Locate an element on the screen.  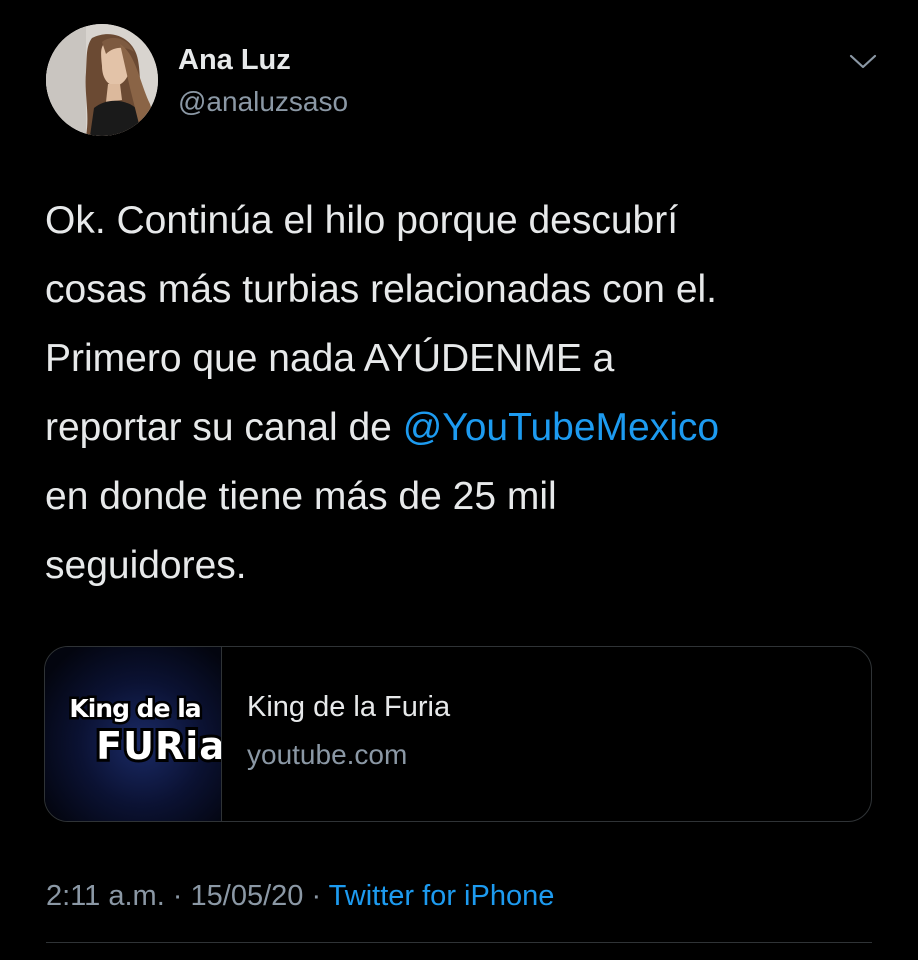
display-name: Ana Luz is located at coordinates (234, 60).